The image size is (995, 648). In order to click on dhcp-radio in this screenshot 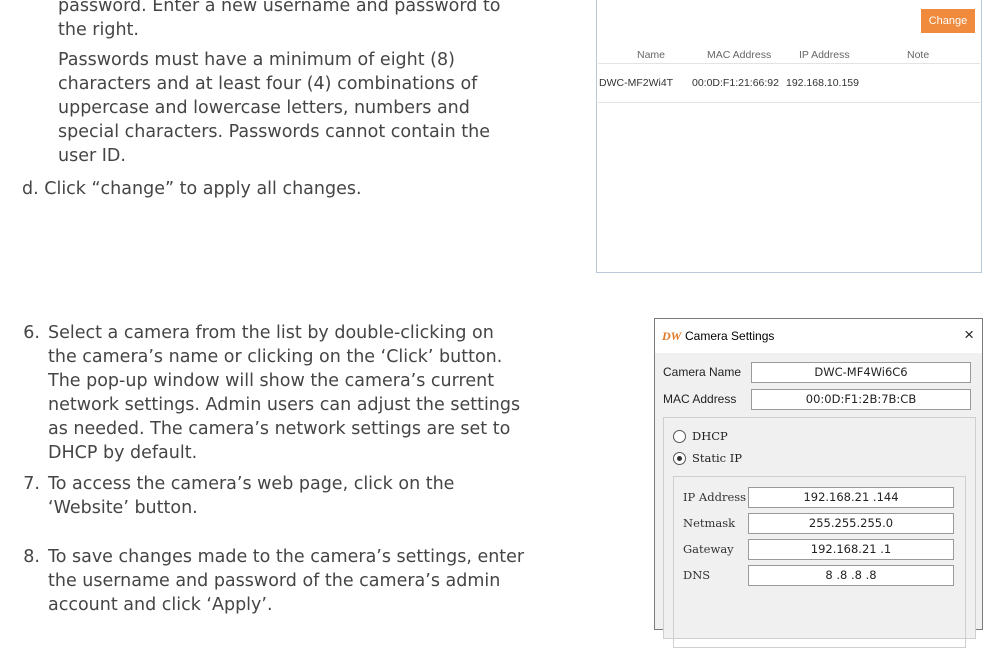, I will do `click(679, 436)`.